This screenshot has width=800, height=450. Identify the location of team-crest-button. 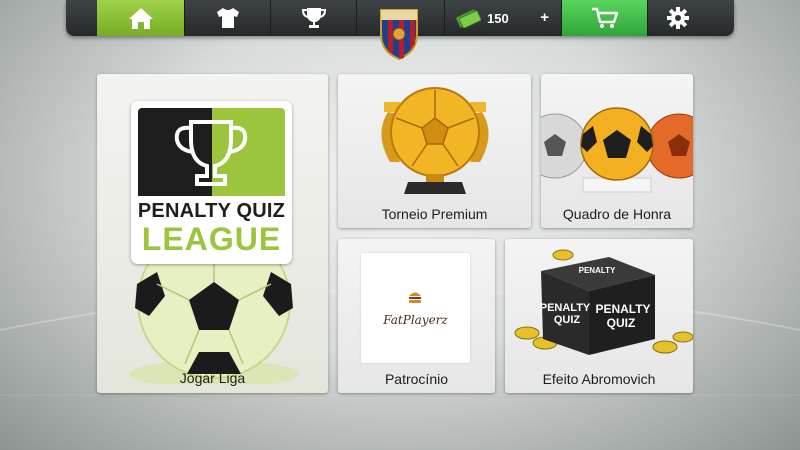
(401, 30).